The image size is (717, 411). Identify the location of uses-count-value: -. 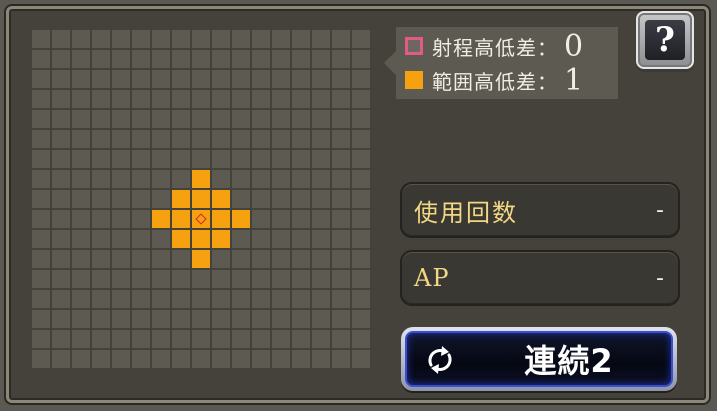
(660, 210).